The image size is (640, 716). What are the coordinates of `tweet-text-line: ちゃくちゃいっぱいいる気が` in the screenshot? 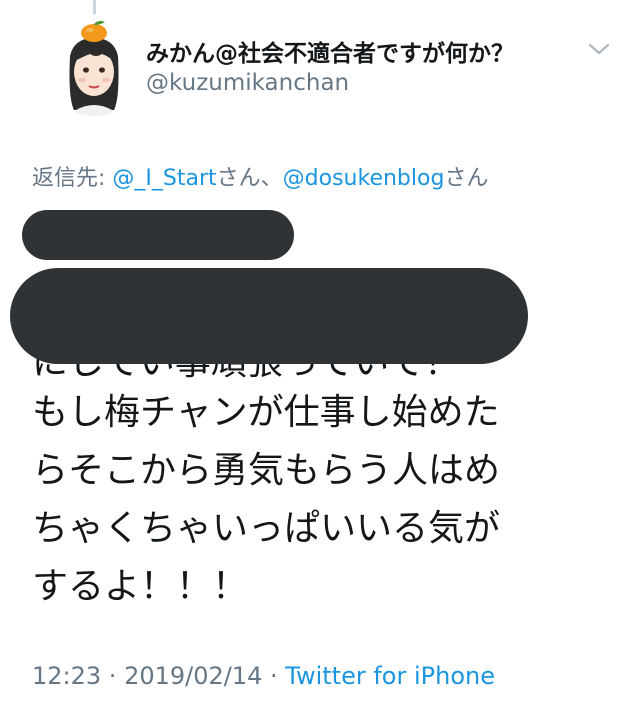 It's located at (266, 528).